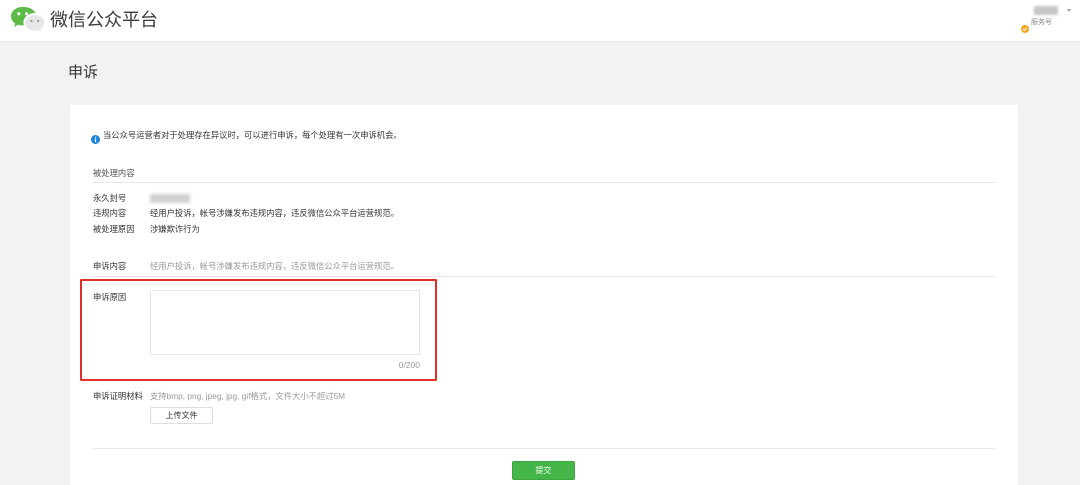 Image resolution: width=1080 pixels, height=485 pixels. I want to click on upload-file-button: 上传文件, so click(181, 415).